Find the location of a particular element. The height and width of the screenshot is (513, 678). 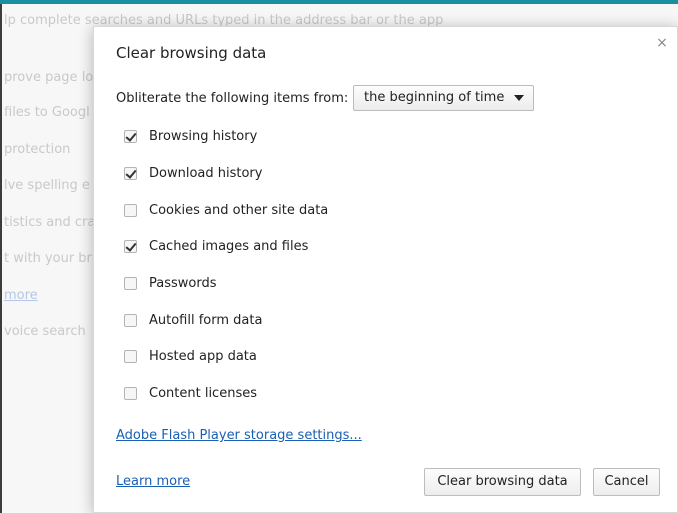

bg-text-line: prove page lo is located at coordinates (49, 77).